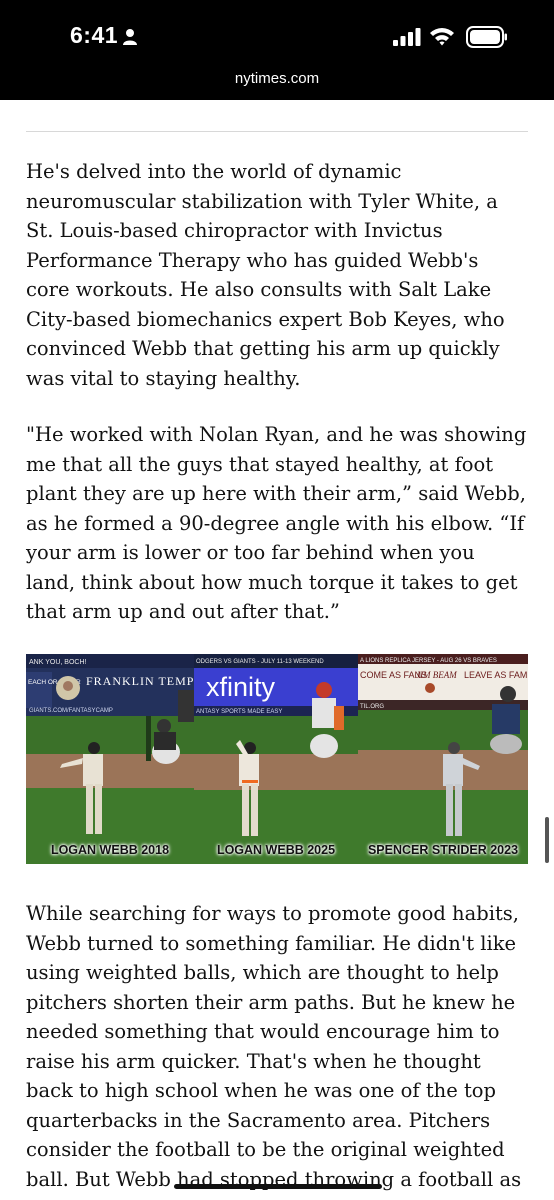 The height and width of the screenshot is (1200, 554). I want to click on photo-caption: LOGAN WEBB 2025, so click(276, 850).